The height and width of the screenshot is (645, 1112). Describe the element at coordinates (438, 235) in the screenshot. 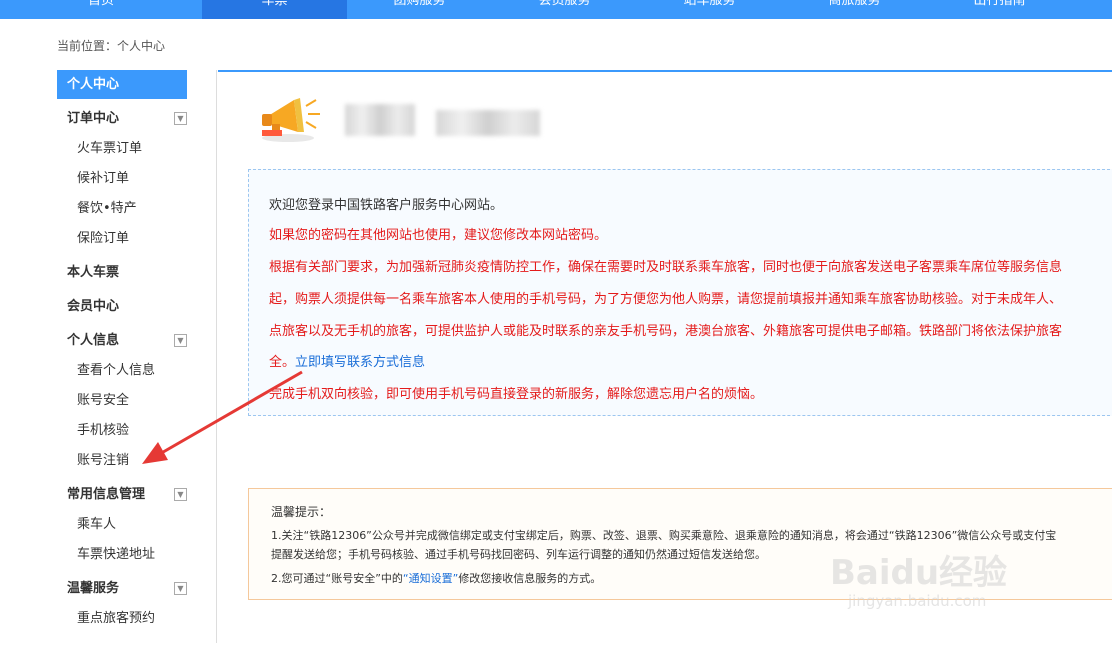

I see `password-warning: 如果您的密码在其他网站也使用，建议您修改本网站密码。` at that location.